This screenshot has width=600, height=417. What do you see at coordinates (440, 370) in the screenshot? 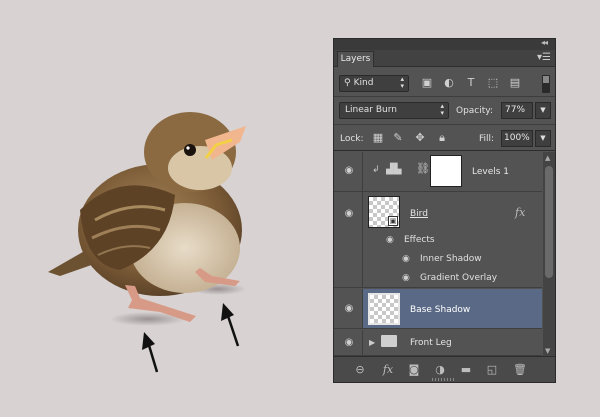
I see `adjustment-layer-icon: ◑` at bounding box center [440, 370].